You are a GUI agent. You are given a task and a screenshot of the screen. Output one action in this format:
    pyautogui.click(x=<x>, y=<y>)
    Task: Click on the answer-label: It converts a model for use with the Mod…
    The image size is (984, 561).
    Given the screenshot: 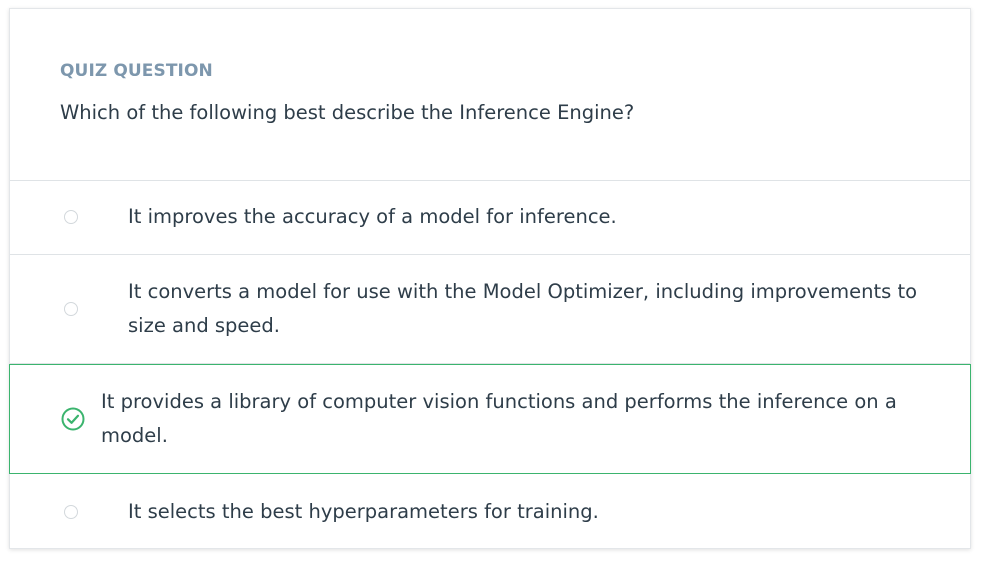 What is the action you would take?
    pyautogui.click(x=523, y=308)
    